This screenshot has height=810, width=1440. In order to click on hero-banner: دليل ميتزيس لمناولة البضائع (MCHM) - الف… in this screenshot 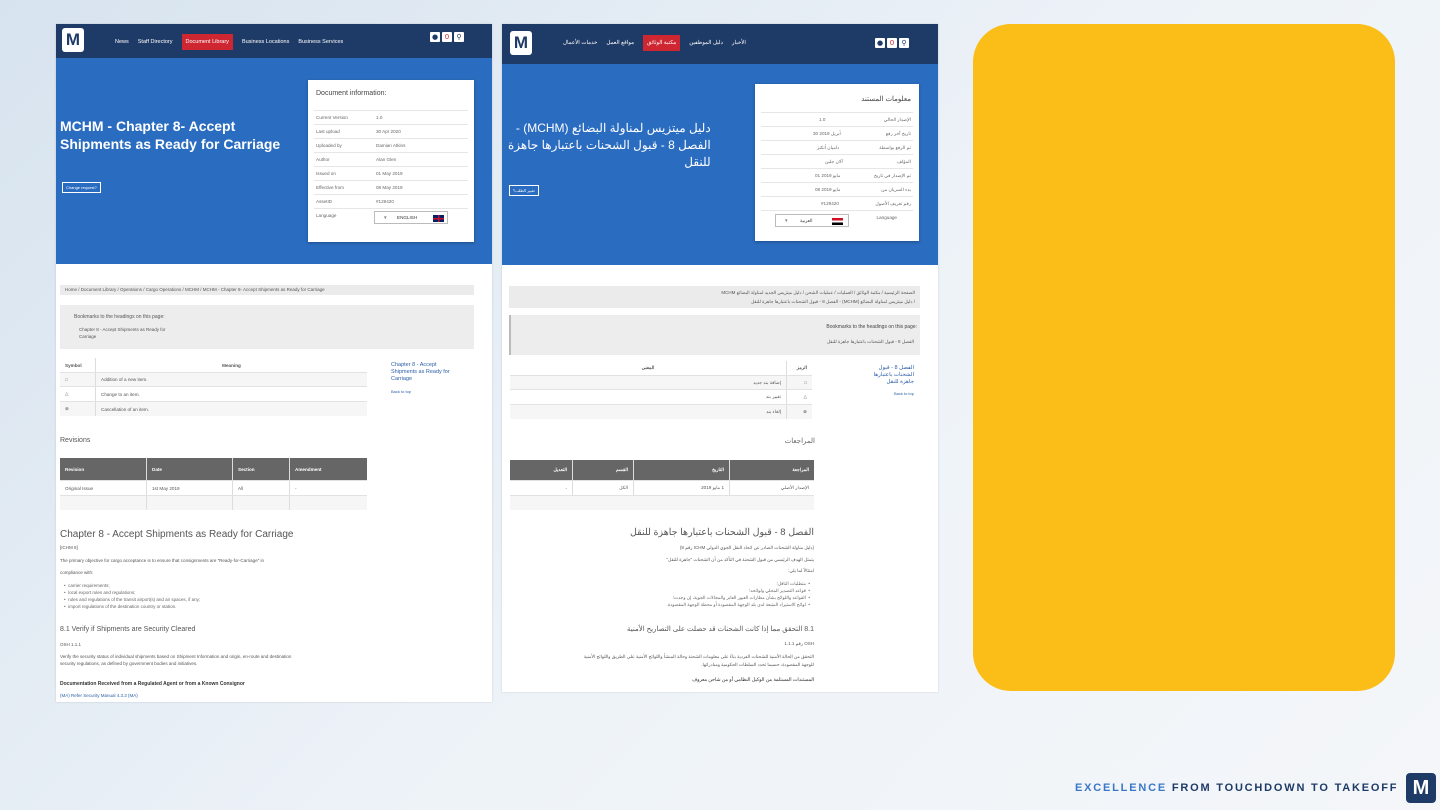, I will do `click(720, 164)`.